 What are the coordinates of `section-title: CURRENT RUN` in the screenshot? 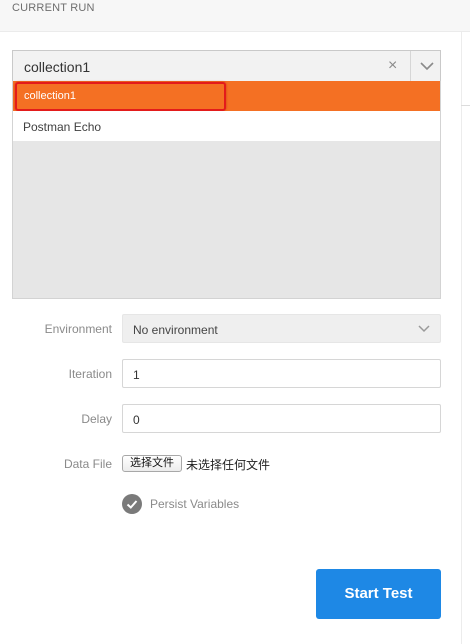 It's located at (53, 8).